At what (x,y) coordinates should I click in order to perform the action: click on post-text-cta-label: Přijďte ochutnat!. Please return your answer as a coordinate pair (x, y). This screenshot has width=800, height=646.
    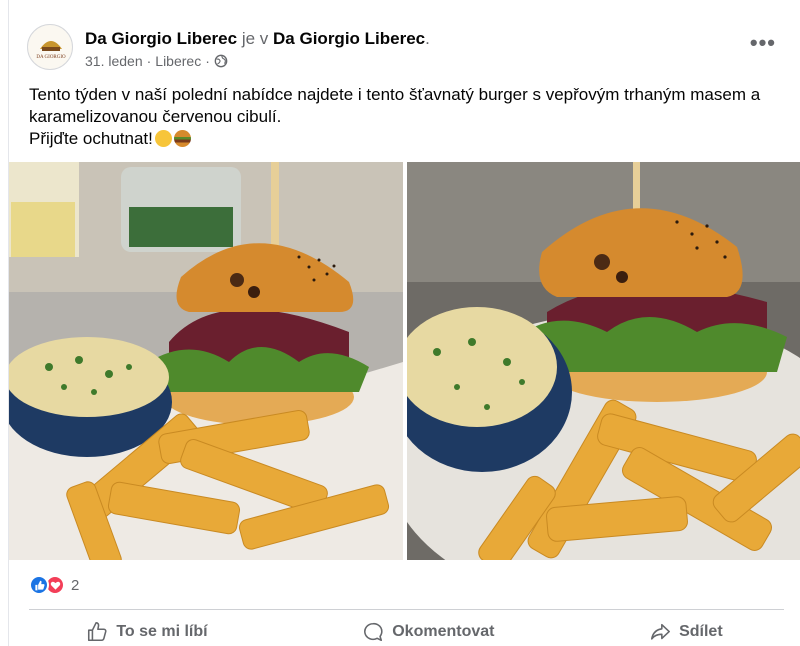
    Looking at the image, I should click on (91, 138).